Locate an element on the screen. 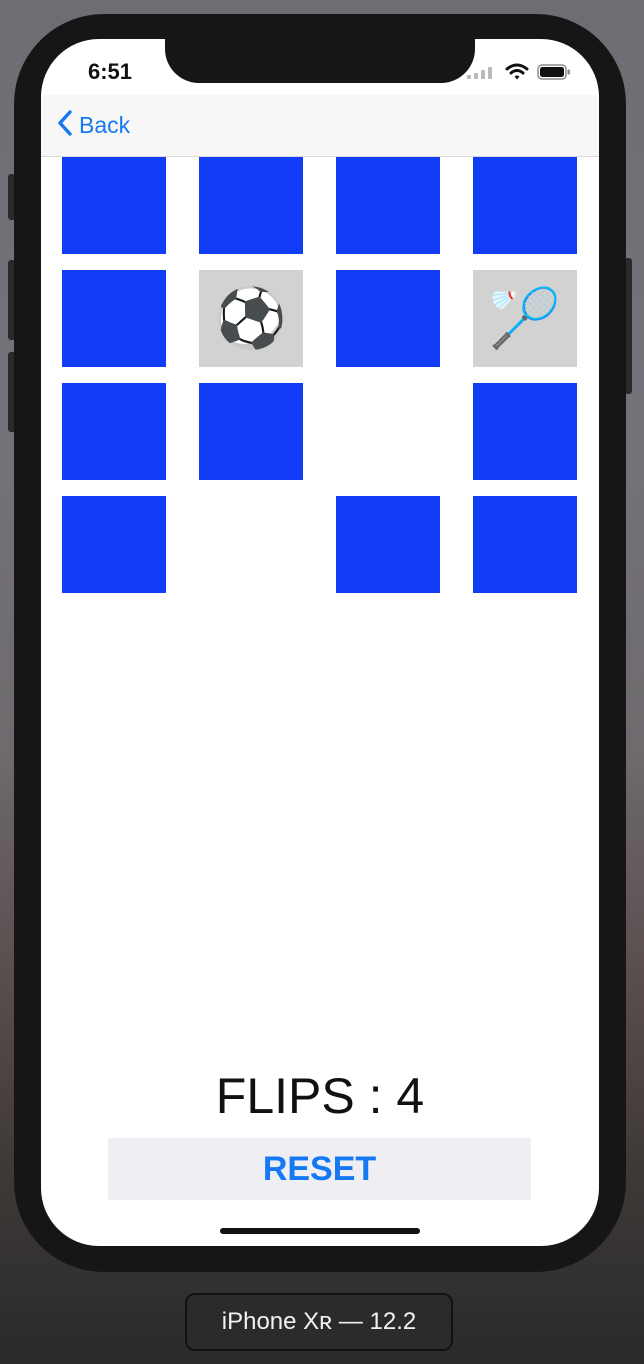 The height and width of the screenshot is (1364, 644). reset-button: RESET is located at coordinates (319, 1169).